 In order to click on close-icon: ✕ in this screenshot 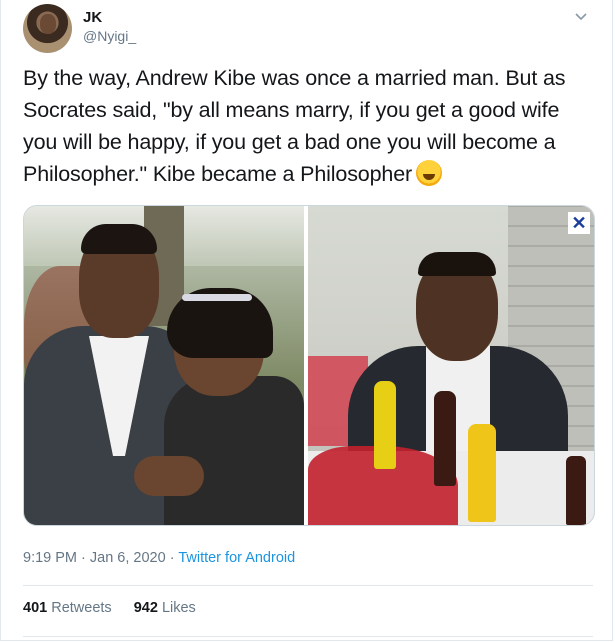, I will do `click(579, 223)`.